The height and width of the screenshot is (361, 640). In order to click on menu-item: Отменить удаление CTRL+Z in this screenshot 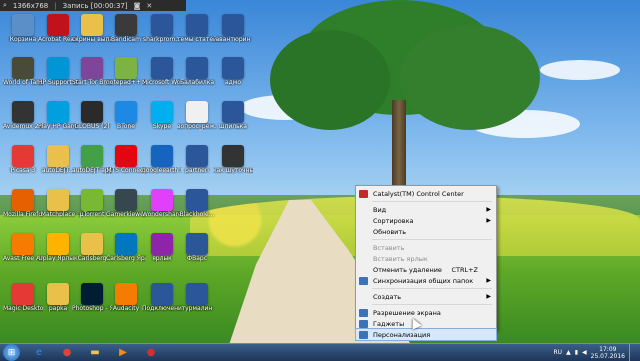, I will do `click(426, 269)`.